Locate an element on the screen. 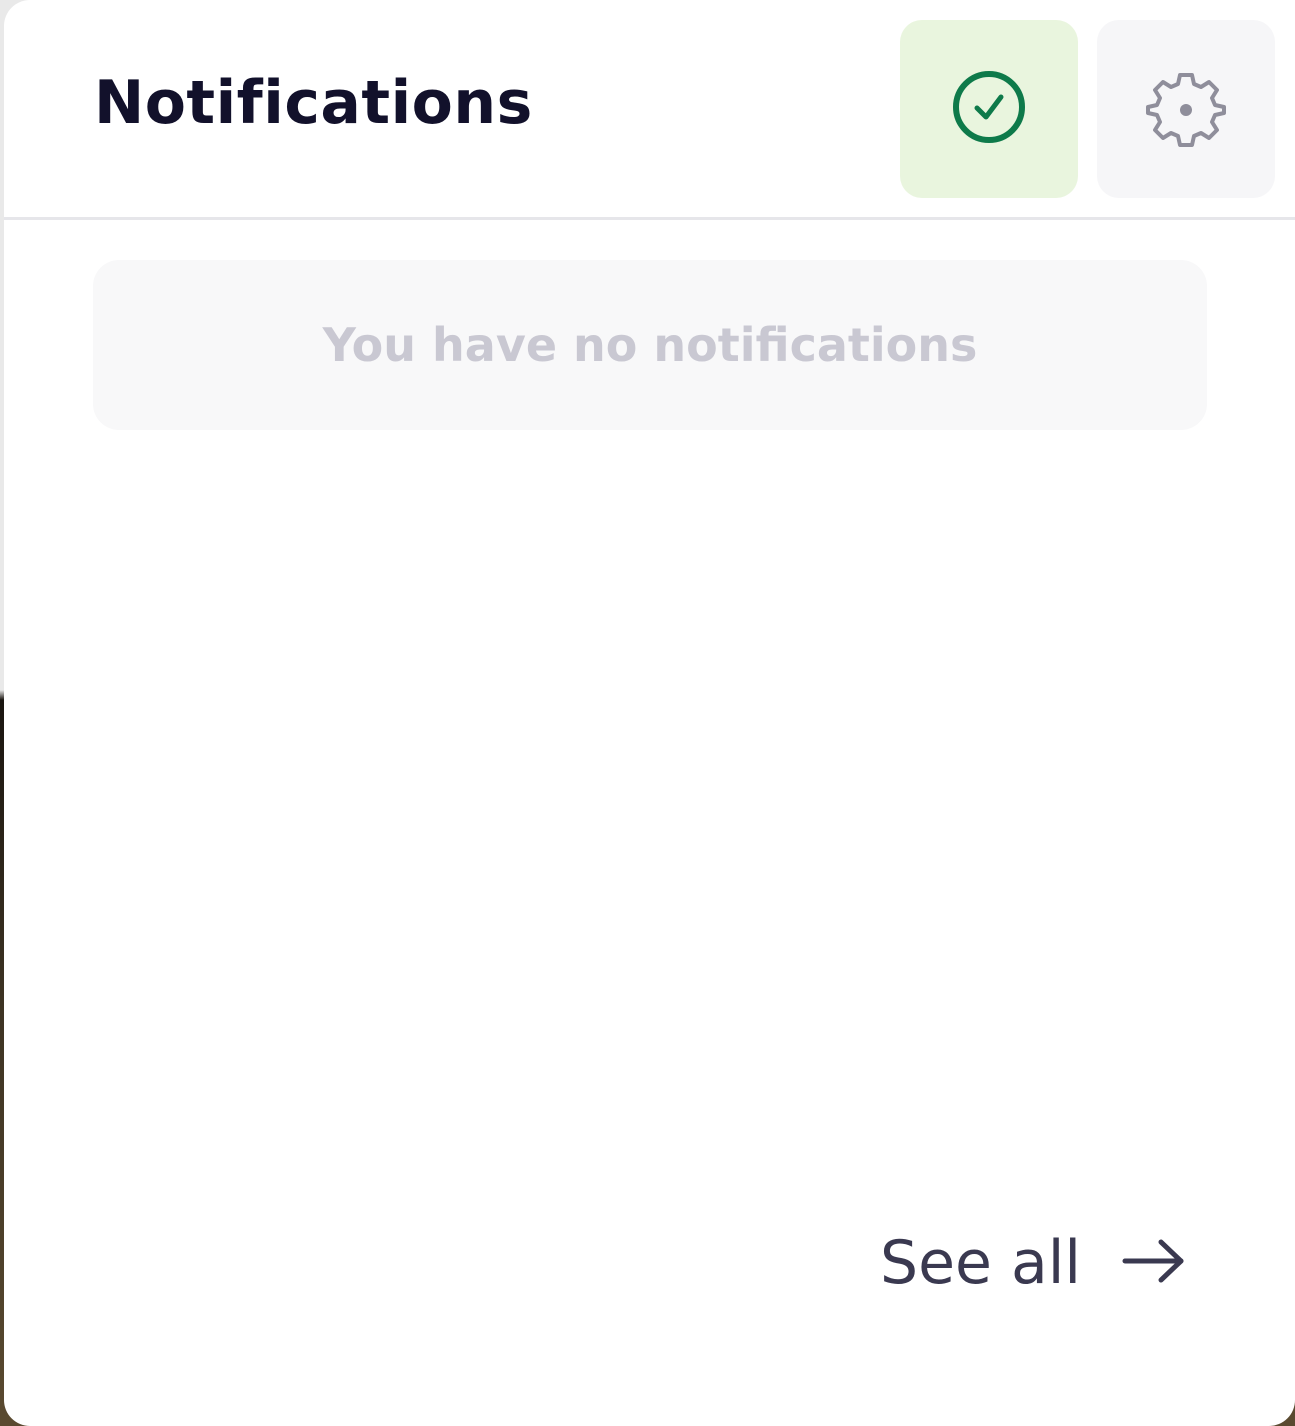  see-all-label: See all is located at coordinates (981, 1263).